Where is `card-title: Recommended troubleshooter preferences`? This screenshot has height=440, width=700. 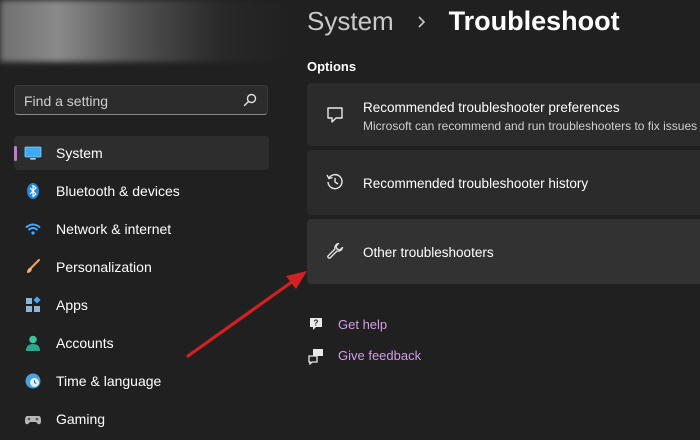
card-title: Recommended troubleshooter preferences is located at coordinates (491, 107).